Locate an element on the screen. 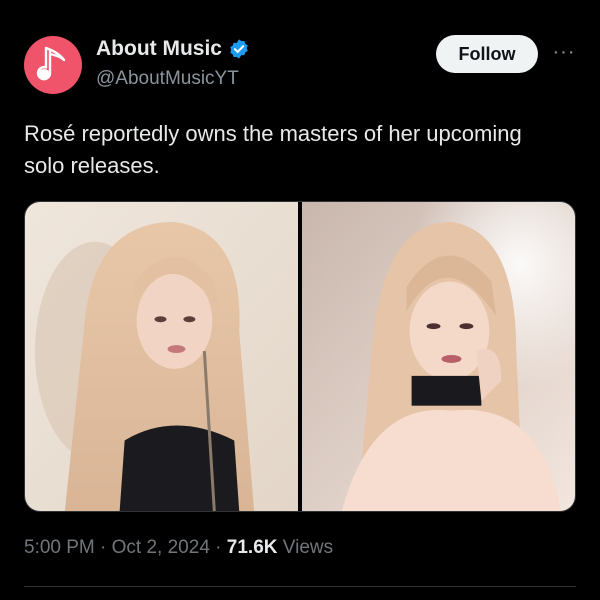 The width and height of the screenshot is (600, 600). verified-badge-icon is located at coordinates (239, 49).